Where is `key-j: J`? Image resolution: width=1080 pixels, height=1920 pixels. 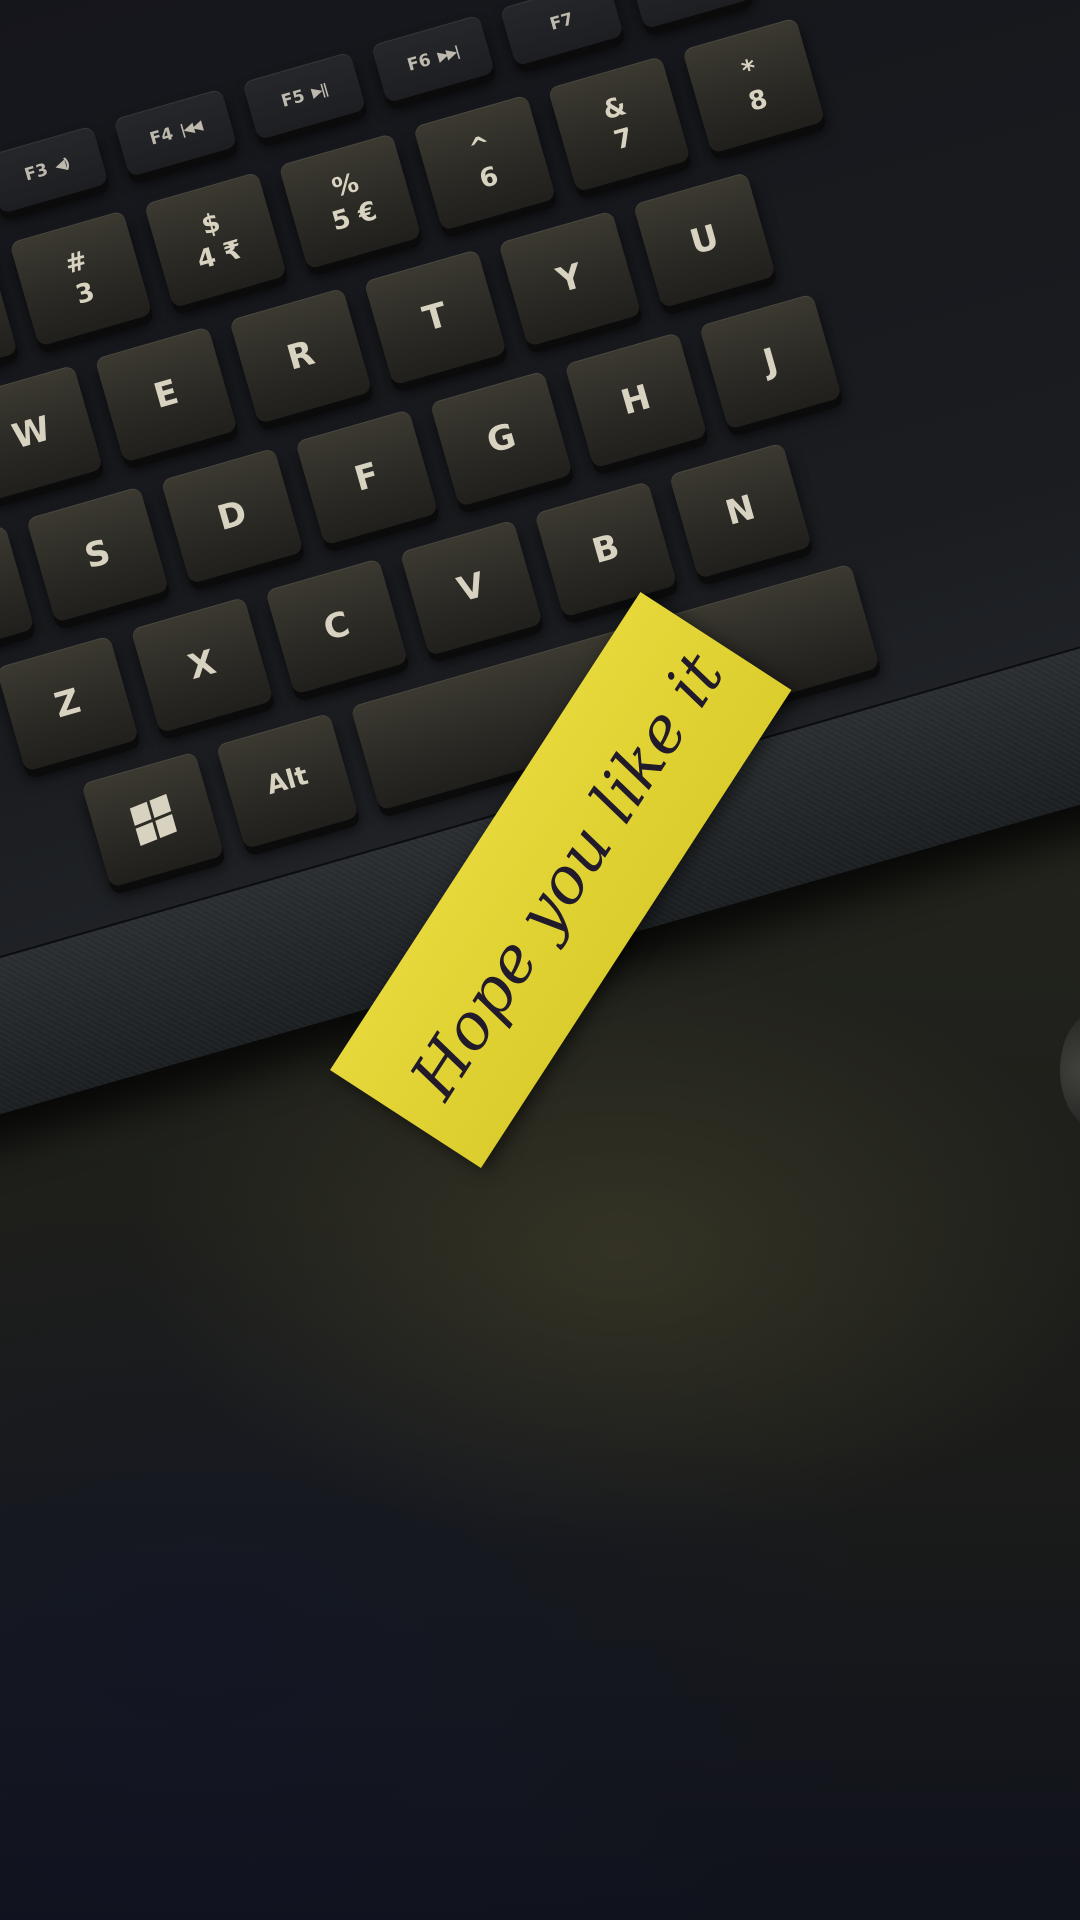 key-j: J is located at coordinates (770, 361).